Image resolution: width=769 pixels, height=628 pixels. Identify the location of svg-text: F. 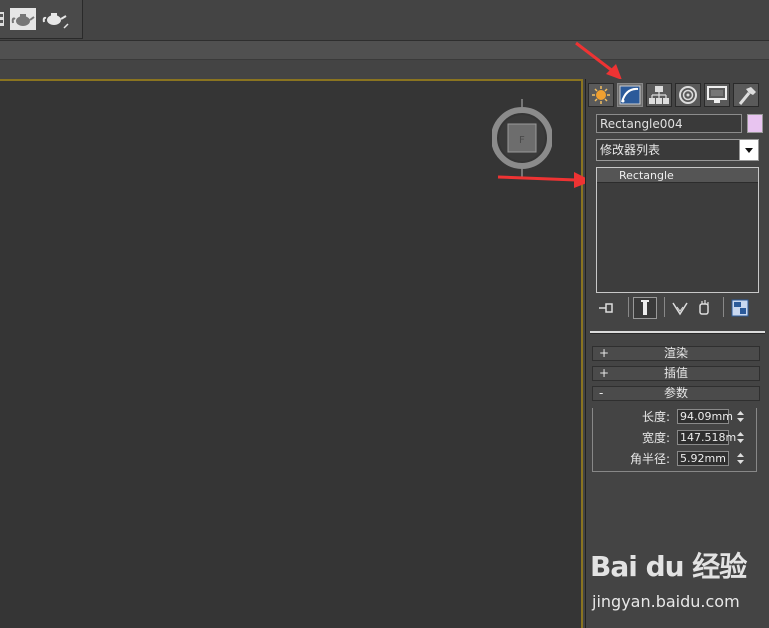
(522, 140).